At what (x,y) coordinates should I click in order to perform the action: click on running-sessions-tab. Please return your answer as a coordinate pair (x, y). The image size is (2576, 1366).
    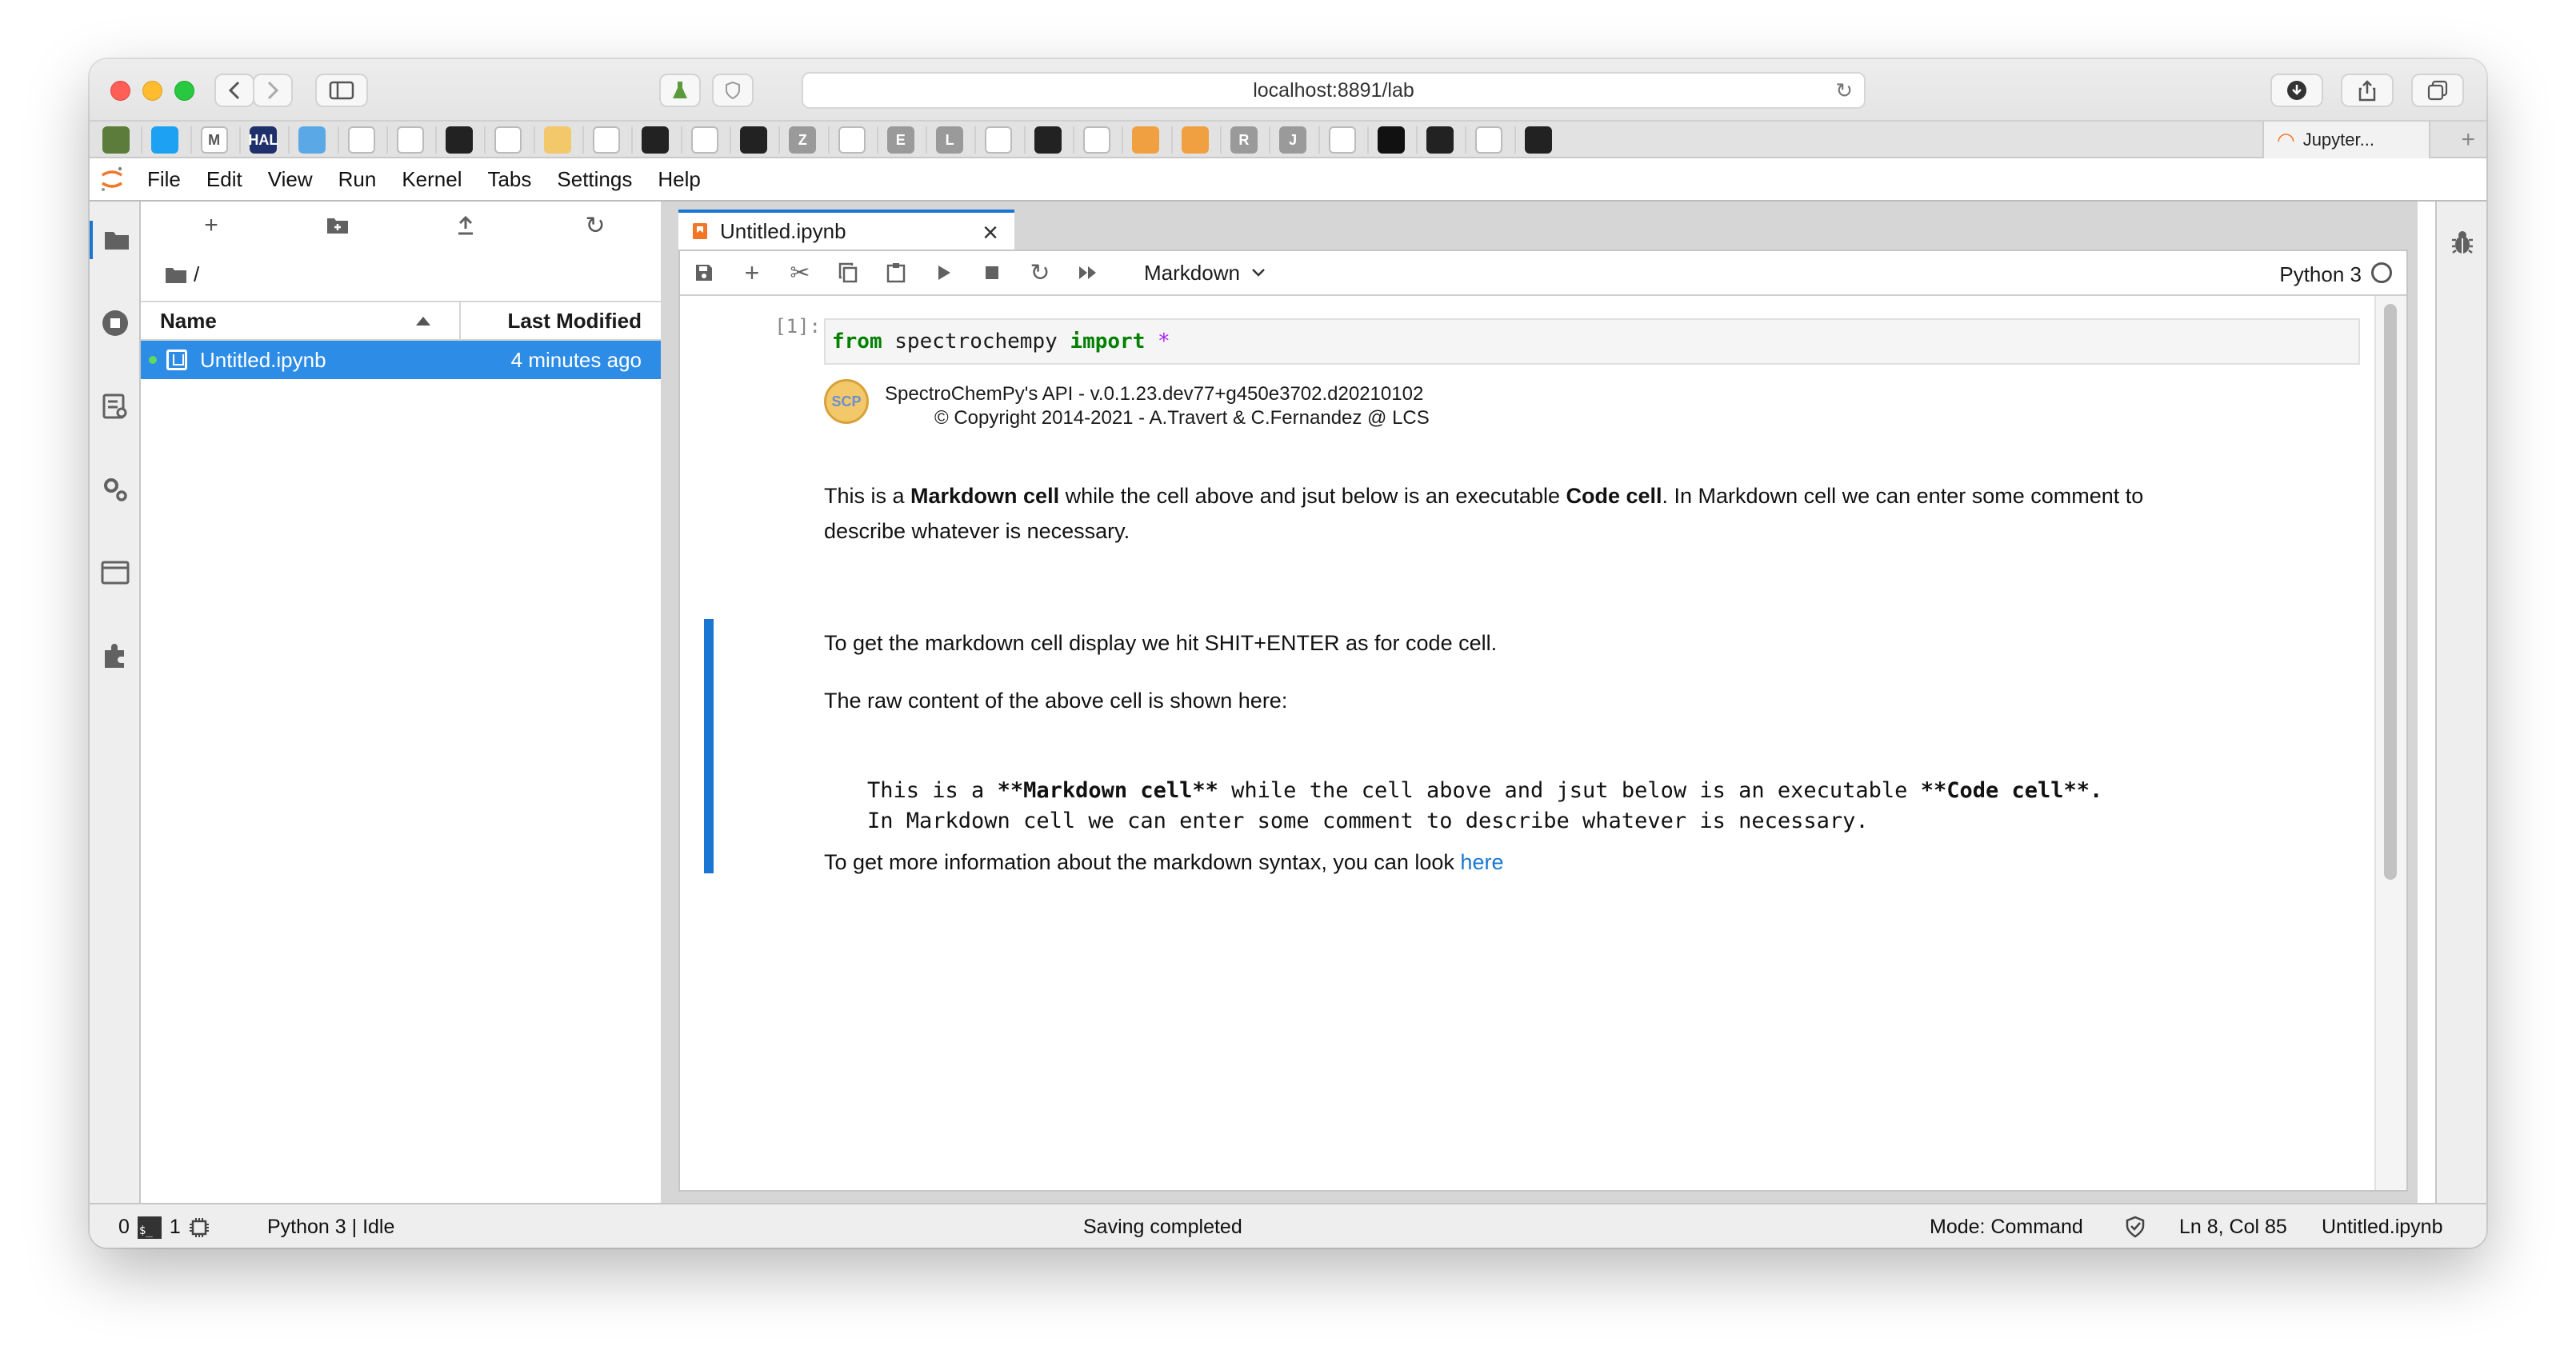
    Looking at the image, I should click on (115, 323).